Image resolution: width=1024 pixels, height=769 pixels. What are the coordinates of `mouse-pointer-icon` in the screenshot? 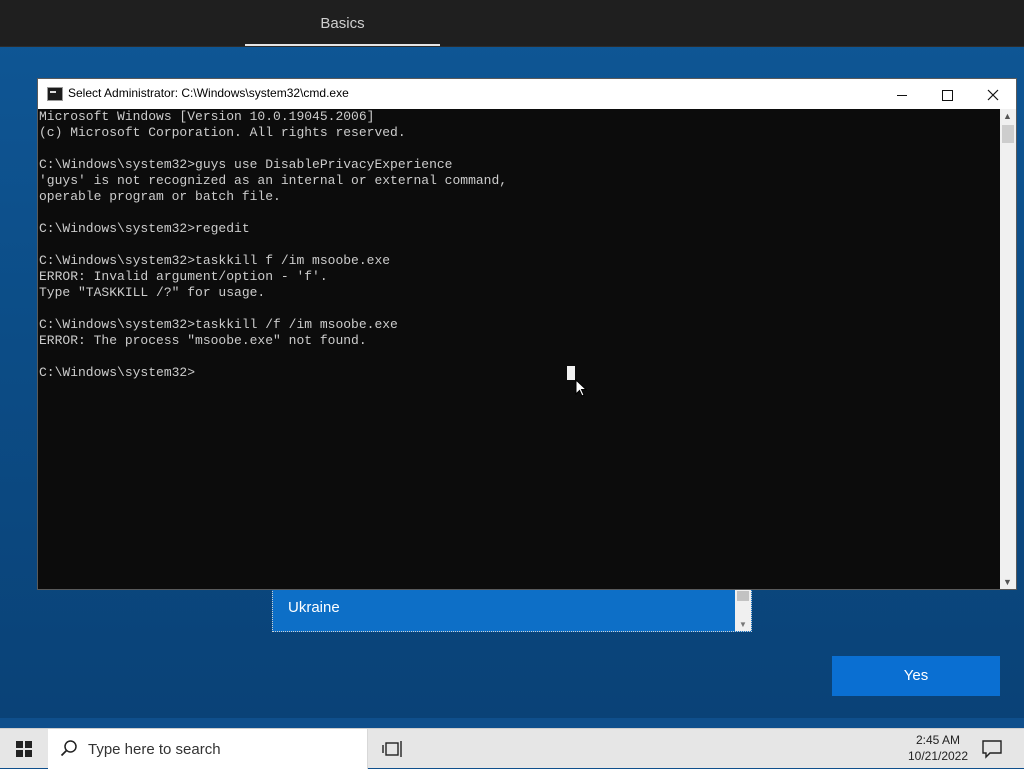 It's located at (581, 388).